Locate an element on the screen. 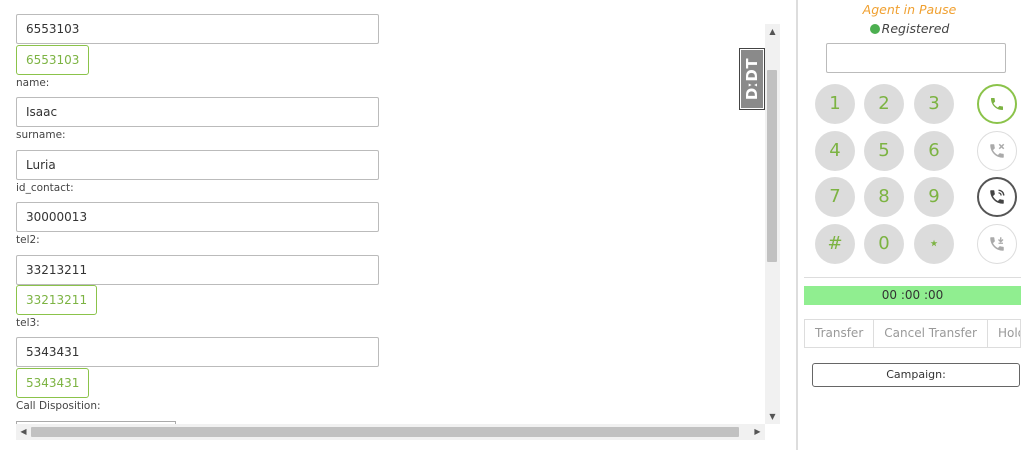 The image size is (1021, 450). key-0: 0 is located at coordinates (884, 244).